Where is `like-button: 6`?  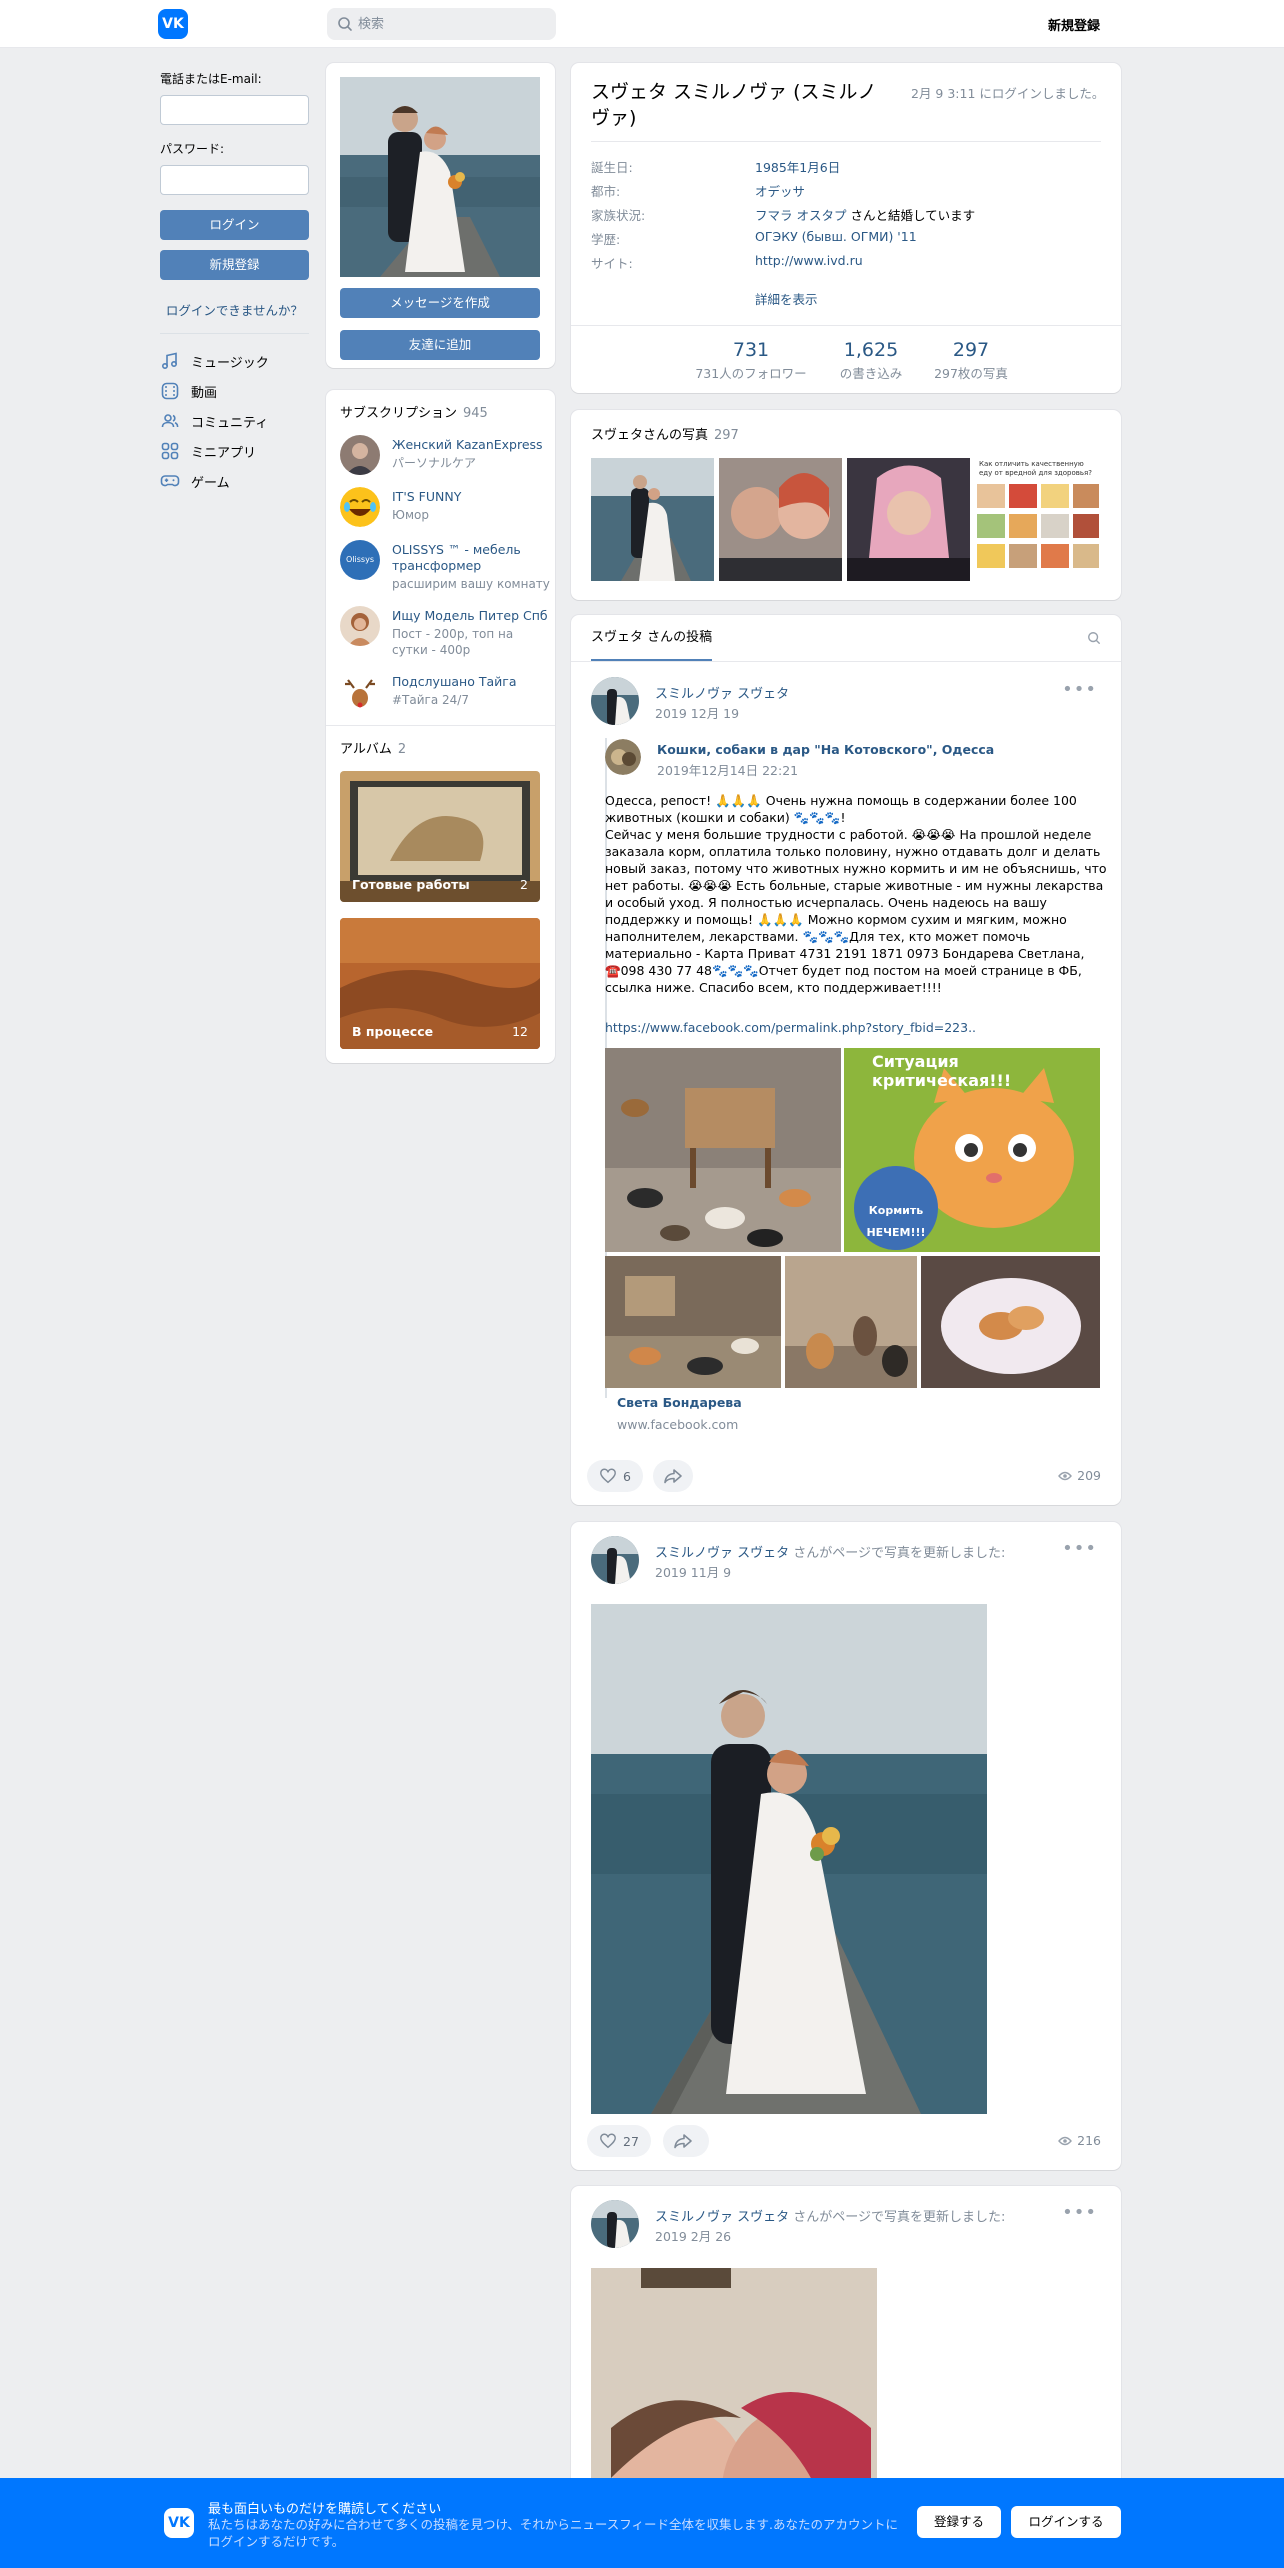 like-button: 6 is located at coordinates (615, 1476).